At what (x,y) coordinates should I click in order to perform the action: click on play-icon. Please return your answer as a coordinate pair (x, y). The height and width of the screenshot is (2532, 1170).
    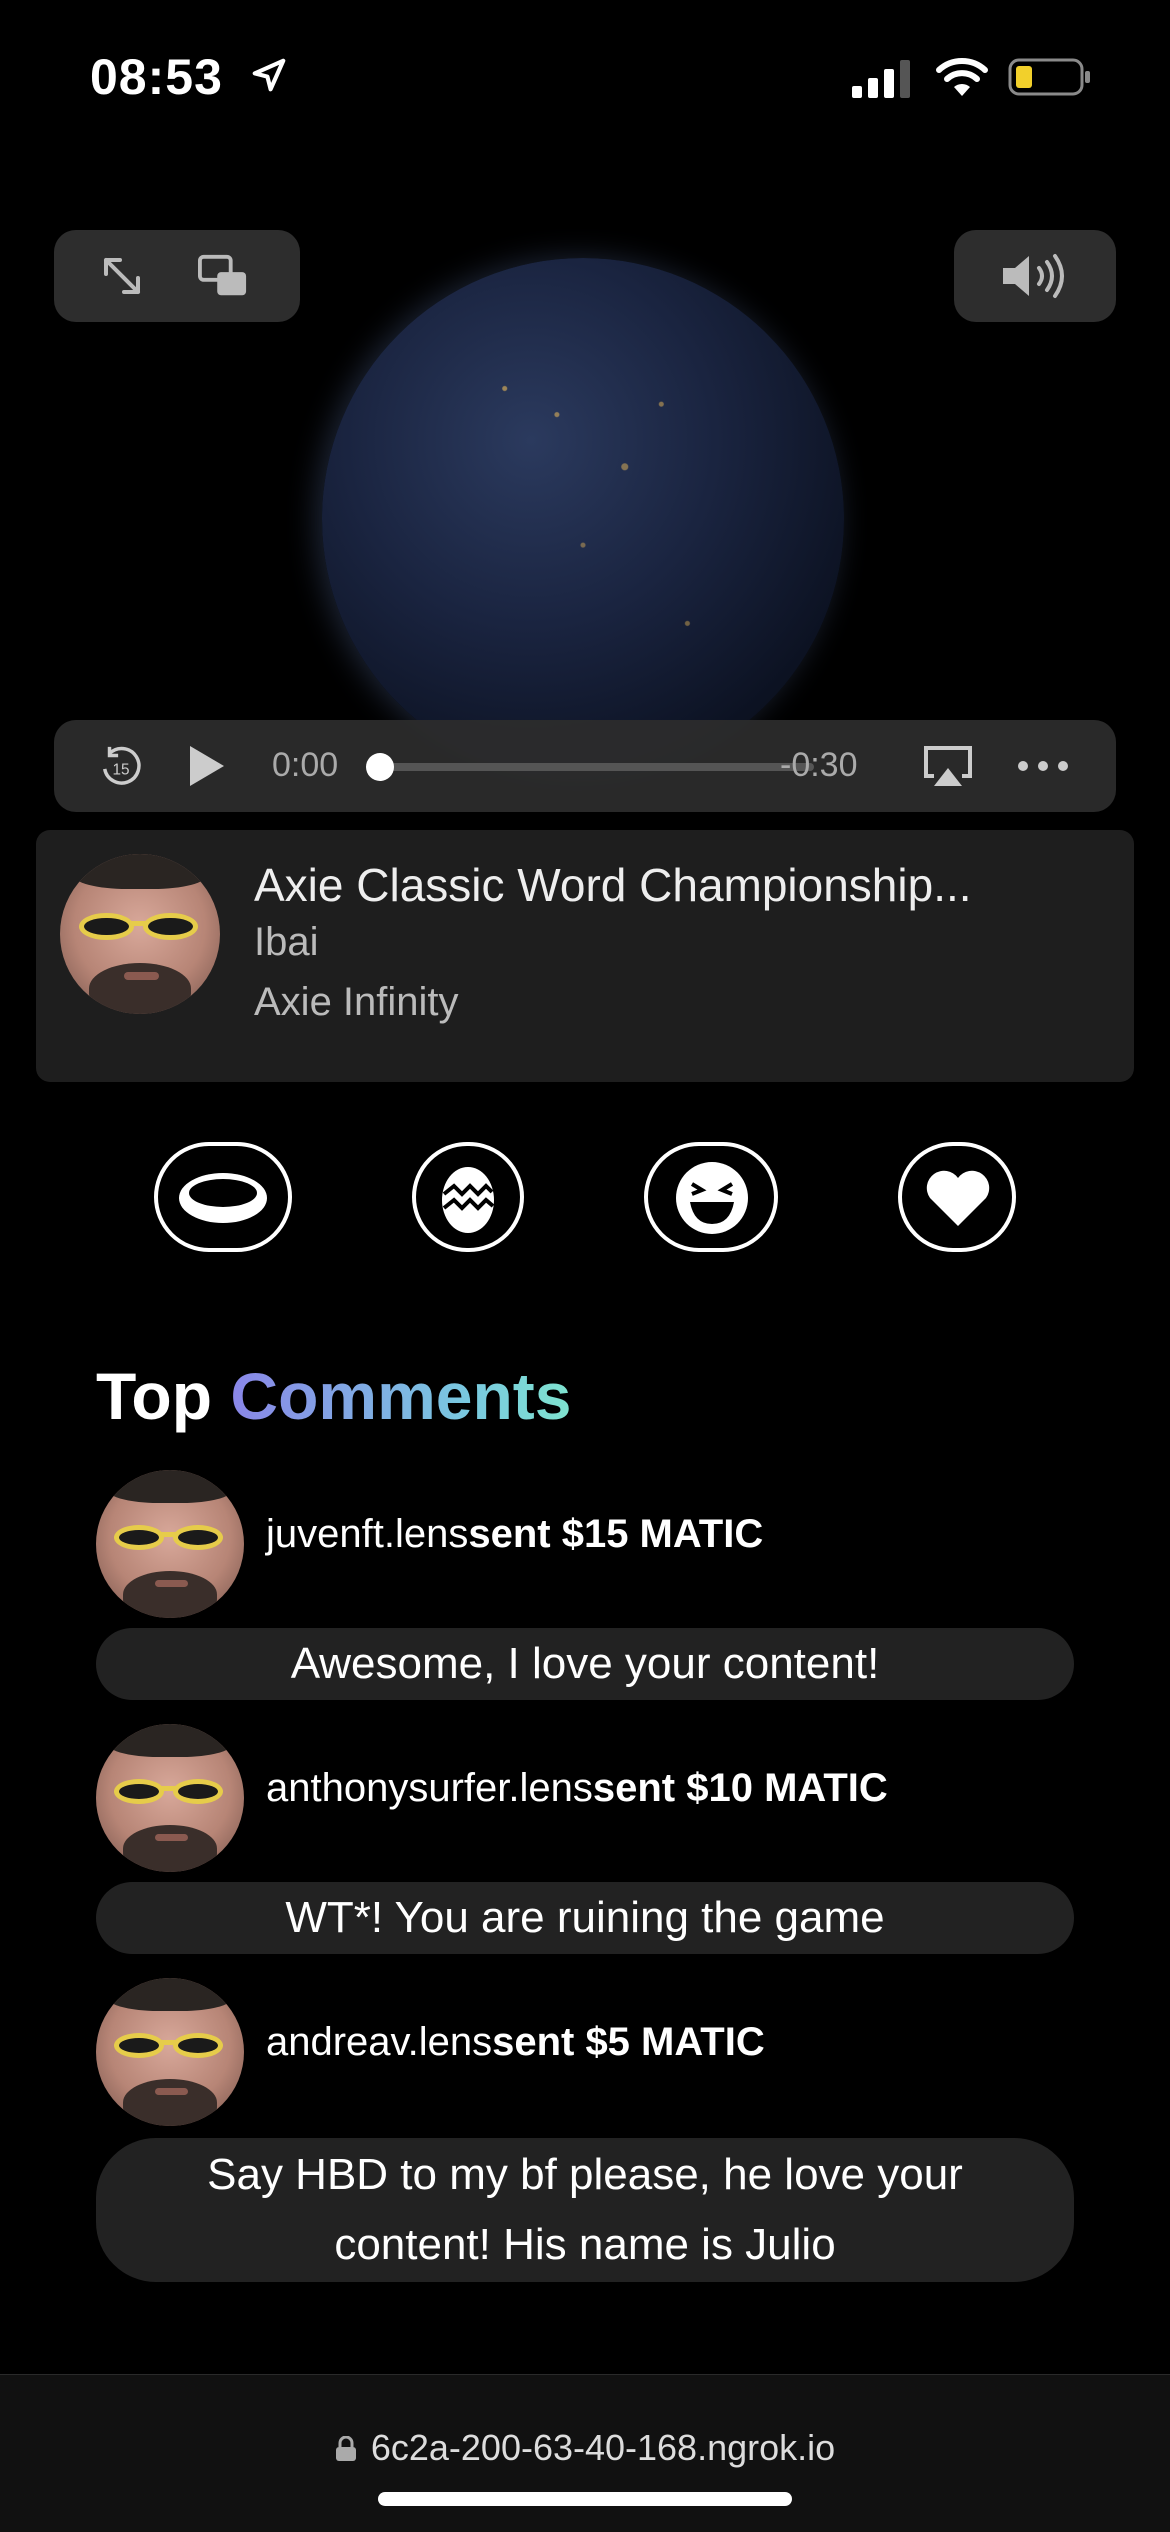
    Looking at the image, I should click on (206, 766).